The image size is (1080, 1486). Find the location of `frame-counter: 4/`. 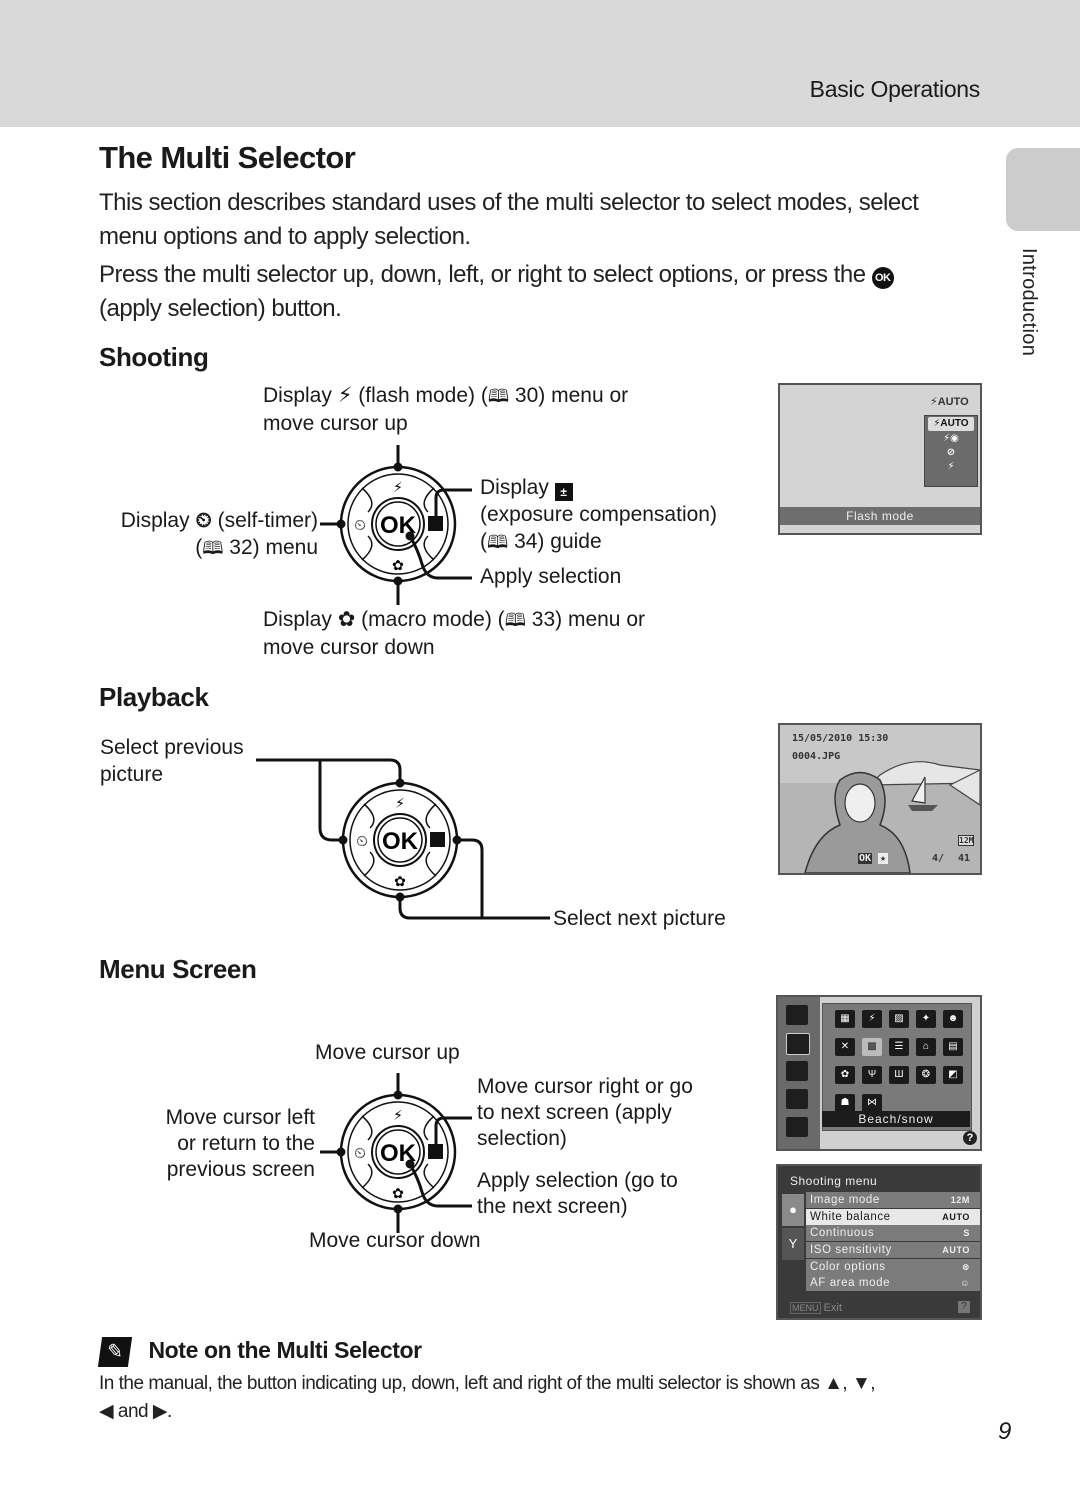

frame-counter: 4/ is located at coordinates (938, 858).